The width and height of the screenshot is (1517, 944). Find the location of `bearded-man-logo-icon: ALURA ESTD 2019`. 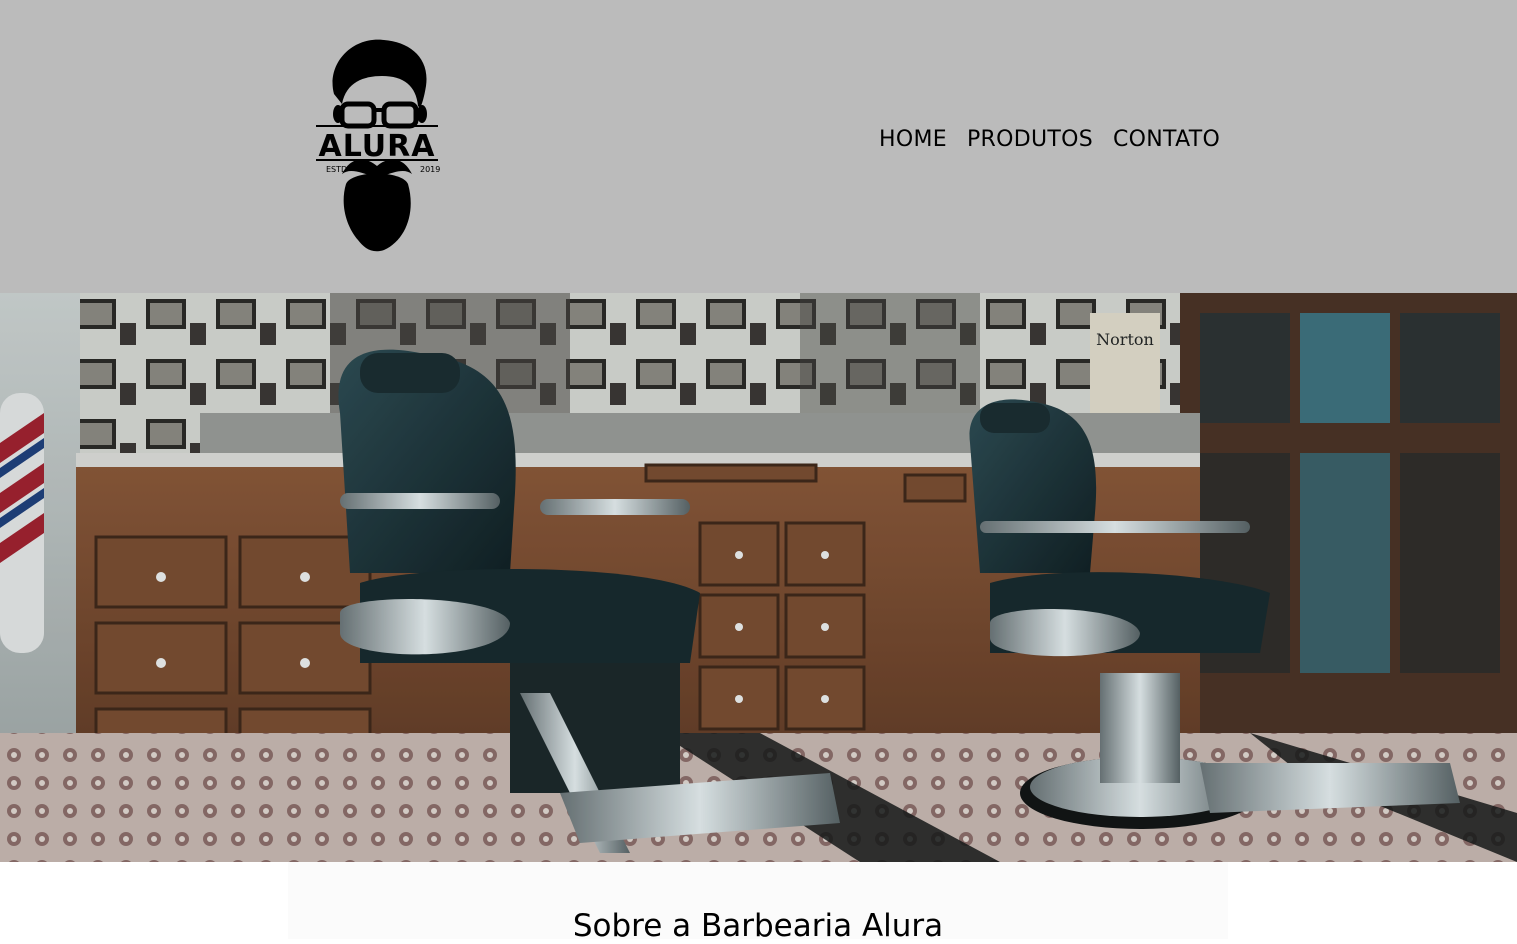

bearded-man-logo-icon: ALURA ESTD 2019 is located at coordinates (378, 145).